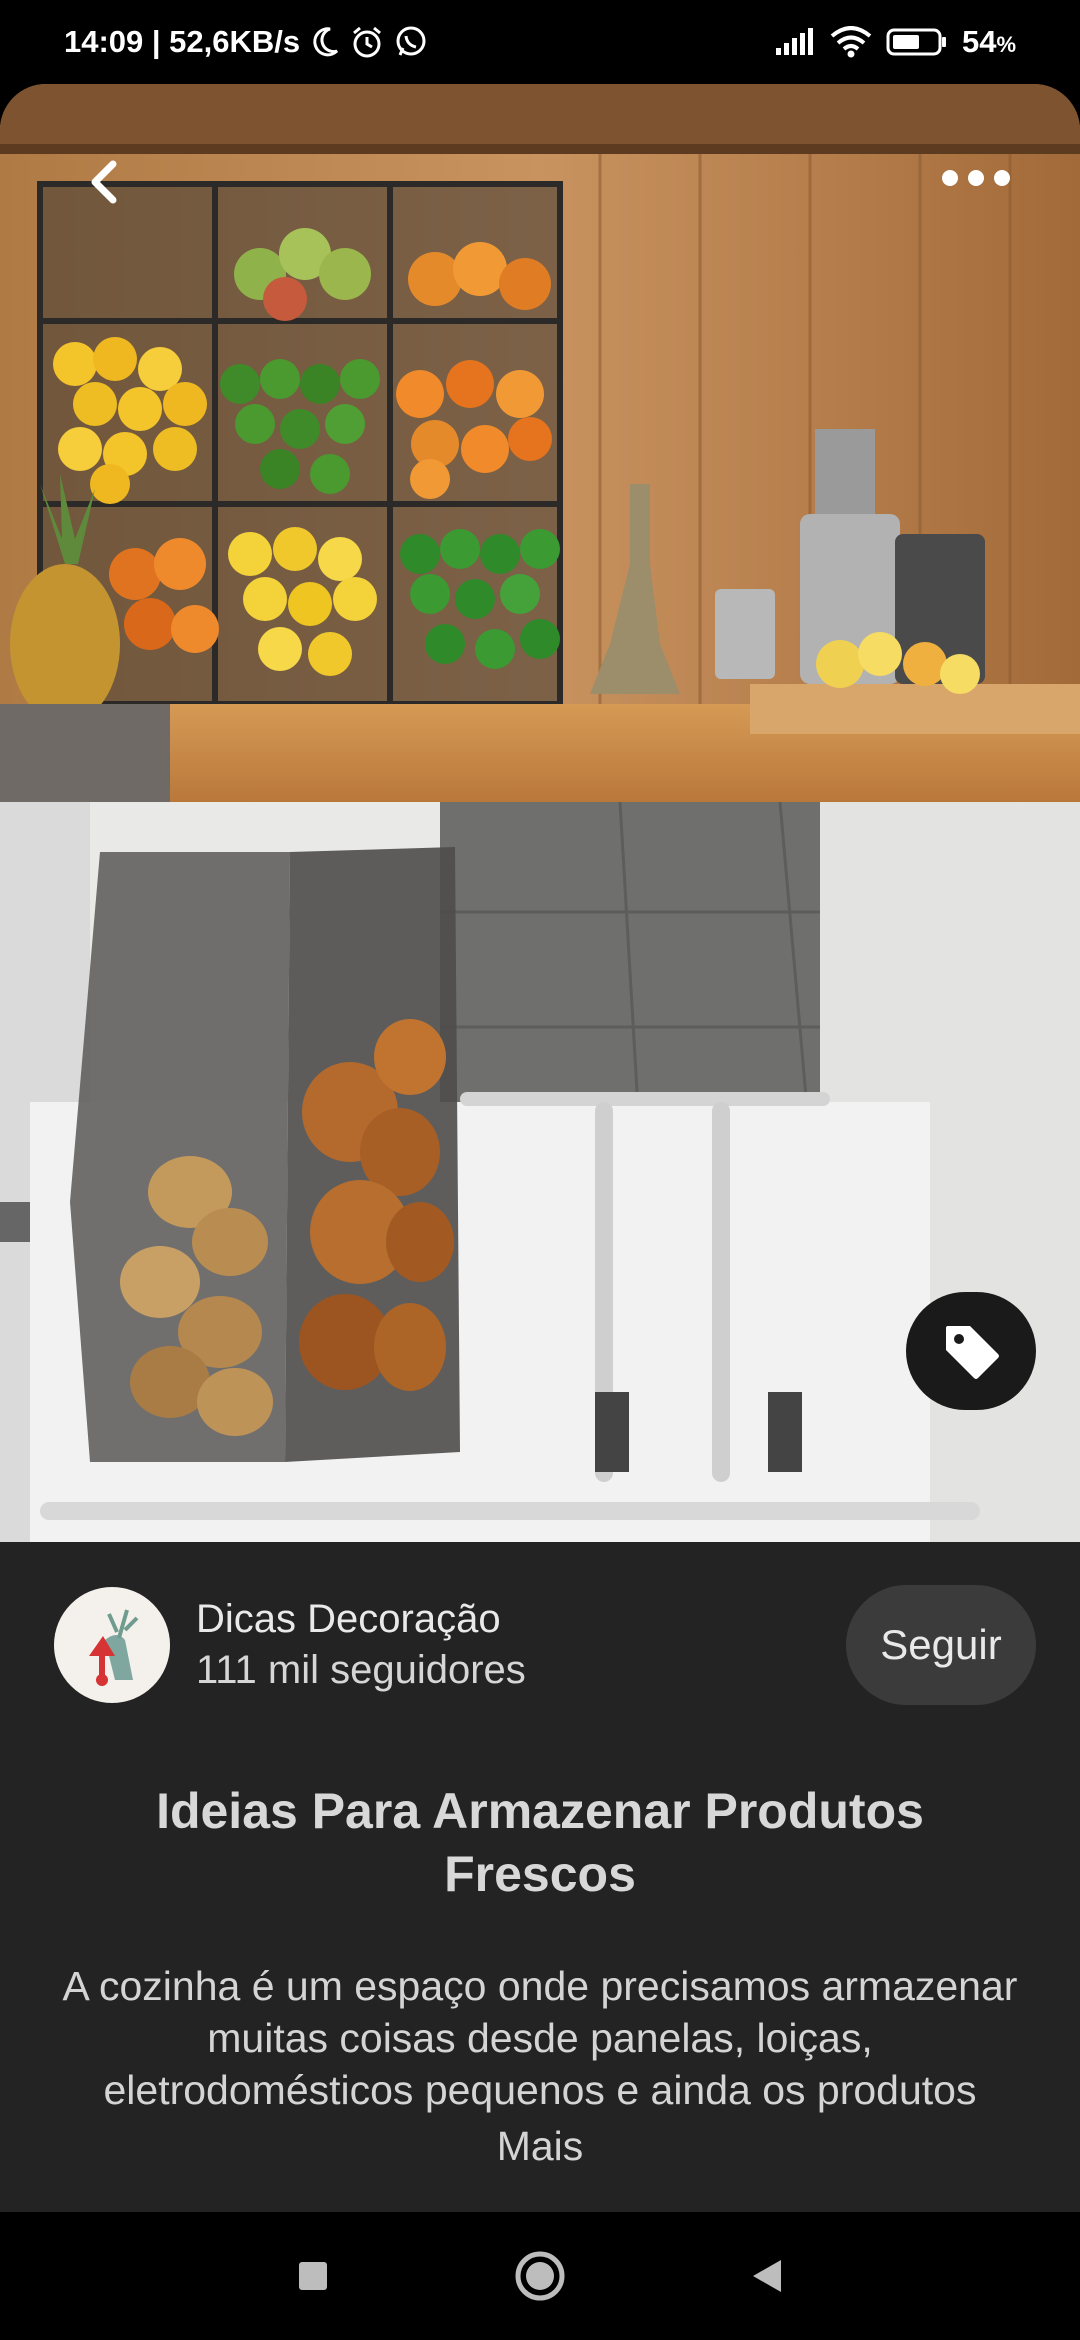 This screenshot has height=2340, width=1080. What do you see at coordinates (367, 42) in the screenshot?
I see `alarm-icon` at bounding box center [367, 42].